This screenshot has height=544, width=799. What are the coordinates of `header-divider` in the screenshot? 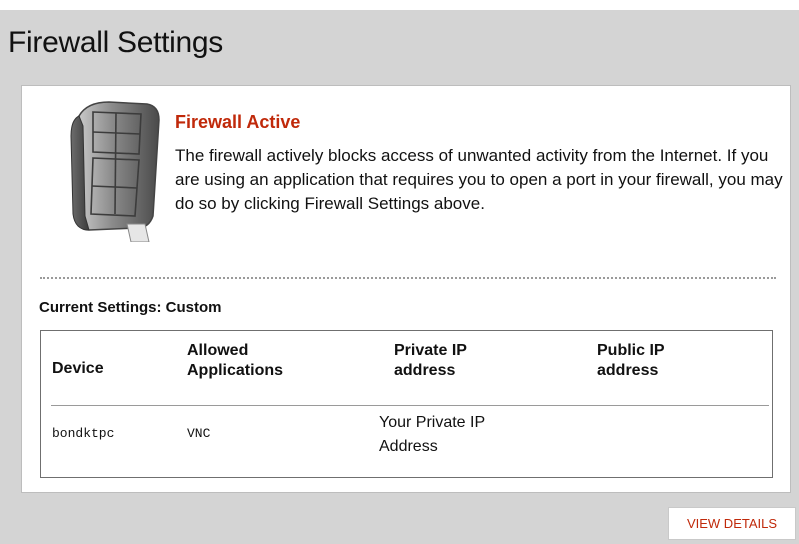 It's located at (410, 405).